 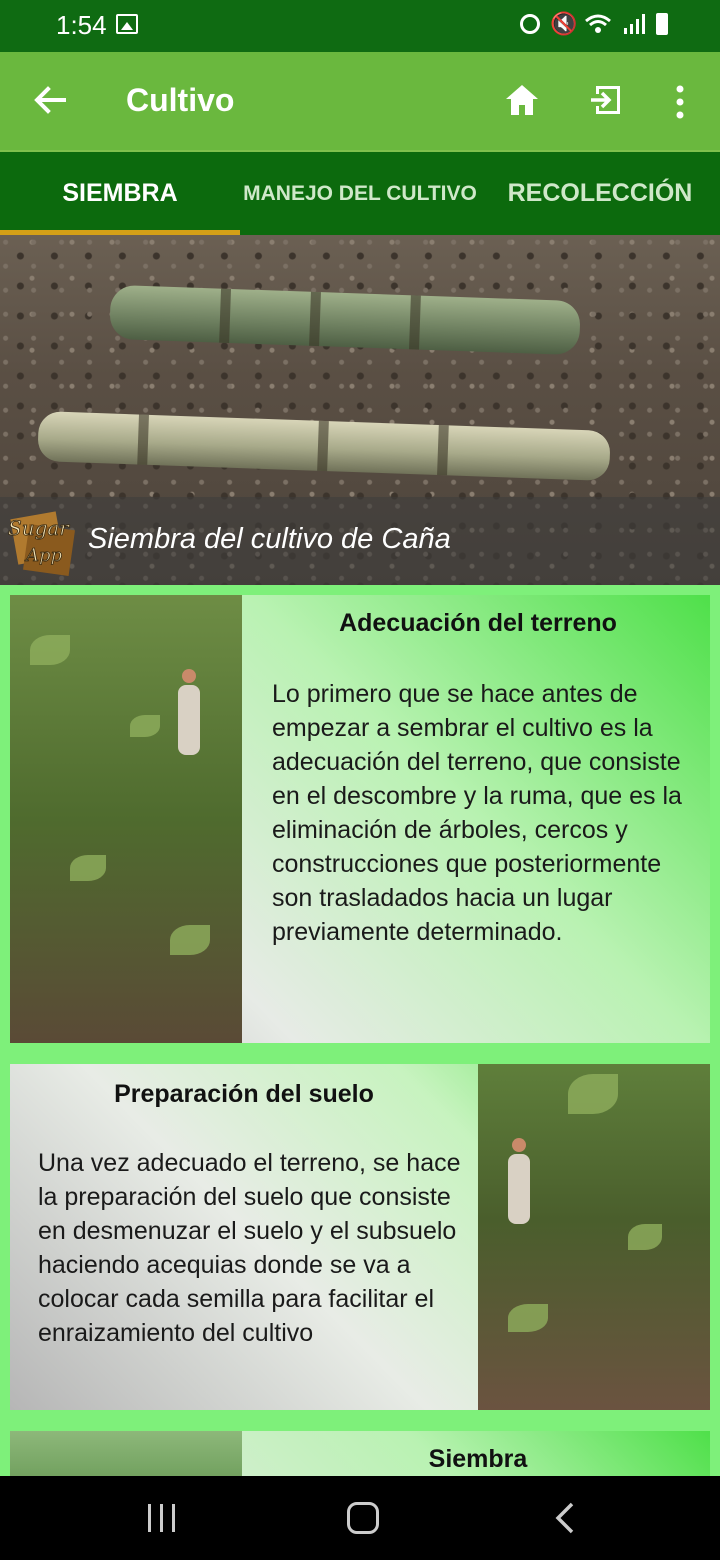 What do you see at coordinates (478, 1459) in the screenshot?
I see `section-title: Siembra` at bounding box center [478, 1459].